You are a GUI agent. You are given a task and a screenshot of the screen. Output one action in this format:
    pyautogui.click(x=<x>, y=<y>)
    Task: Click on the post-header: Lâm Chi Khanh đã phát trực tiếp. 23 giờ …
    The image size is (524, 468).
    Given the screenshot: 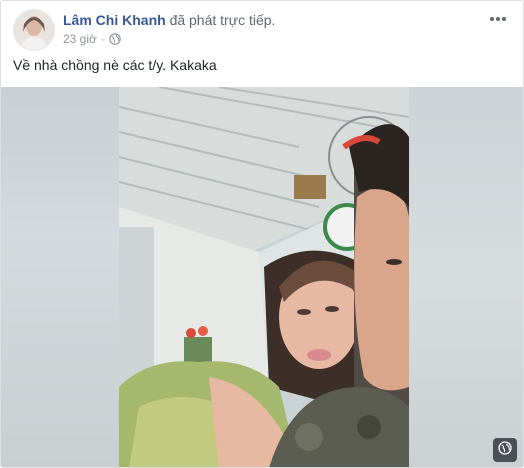 What is the action you would take?
    pyautogui.click(x=262, y=31)
    